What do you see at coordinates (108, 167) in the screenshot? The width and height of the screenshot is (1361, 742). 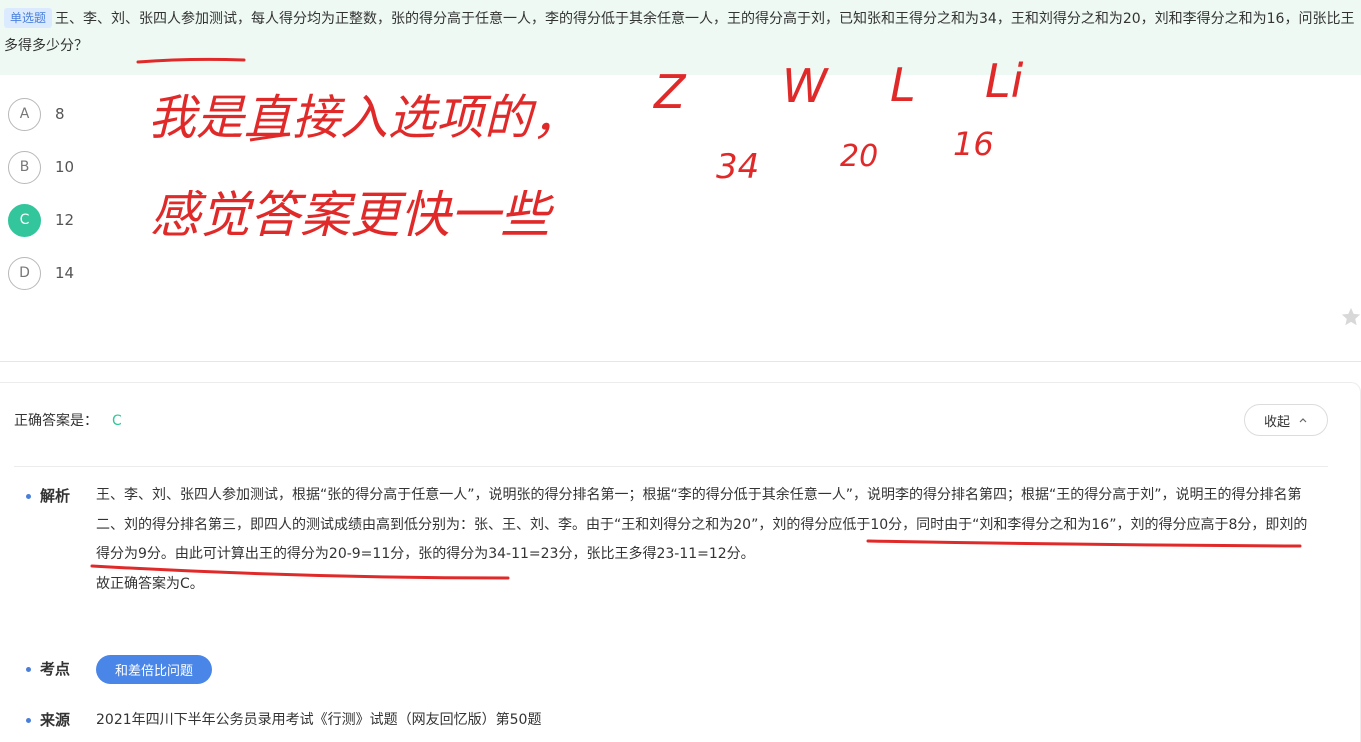 I see `option-b: B 10` at bounding box center [108, 167].